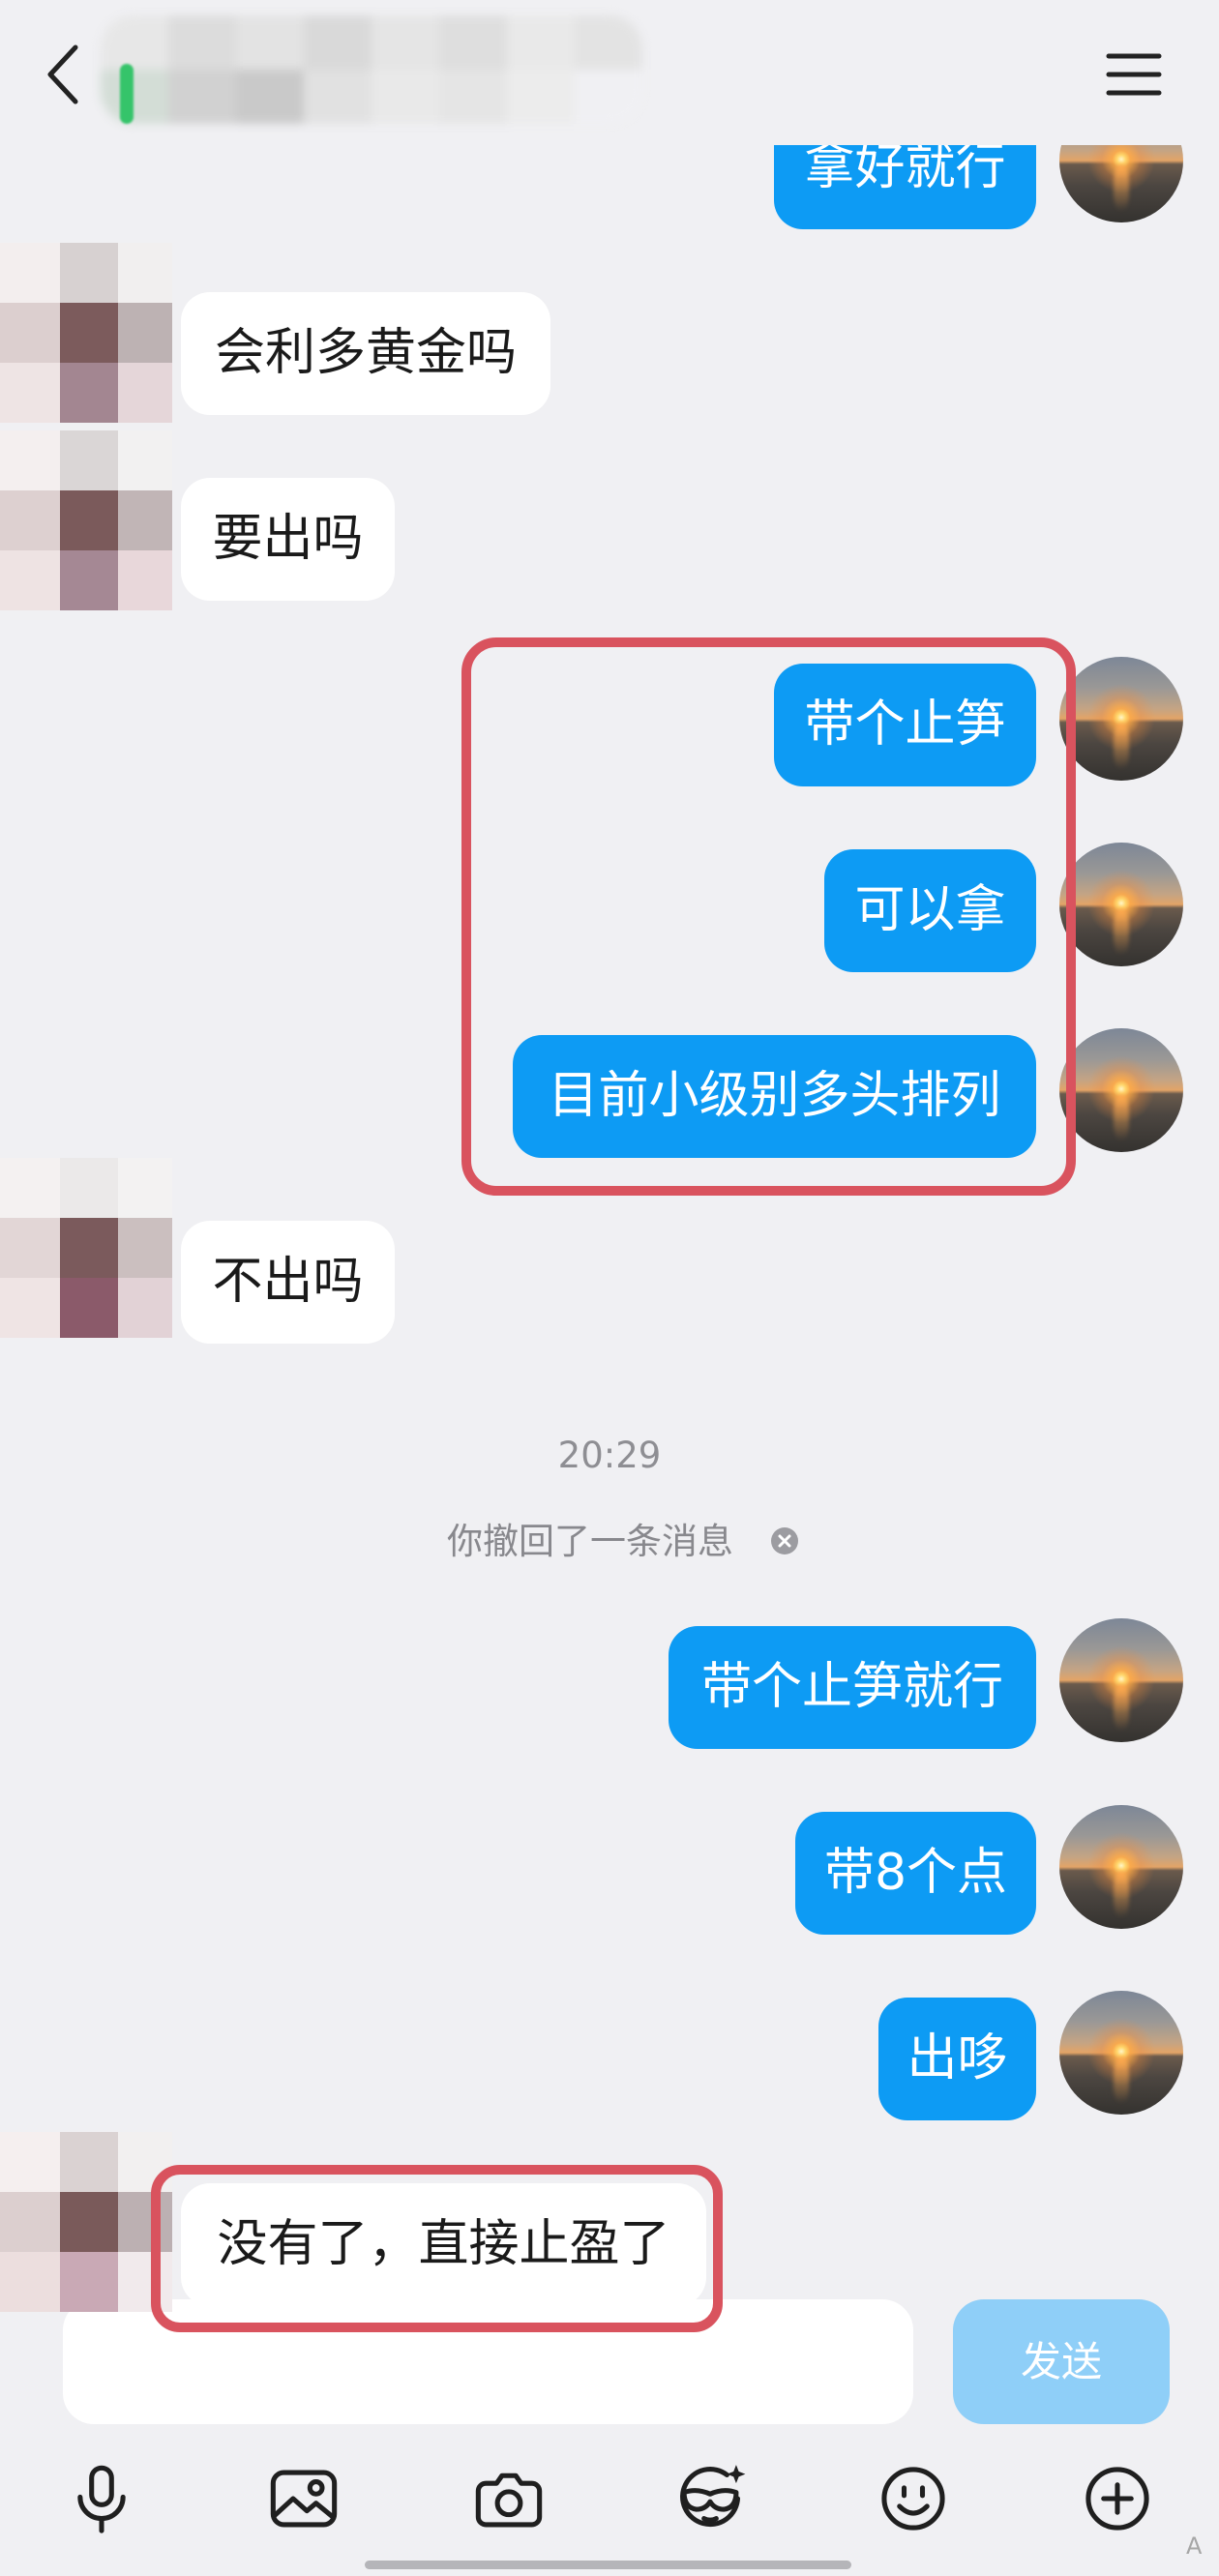 The width and height of the screenshot is (1219, 2576). I want to click on message-bubble-incoming: 要出吗, so click(288, 539).